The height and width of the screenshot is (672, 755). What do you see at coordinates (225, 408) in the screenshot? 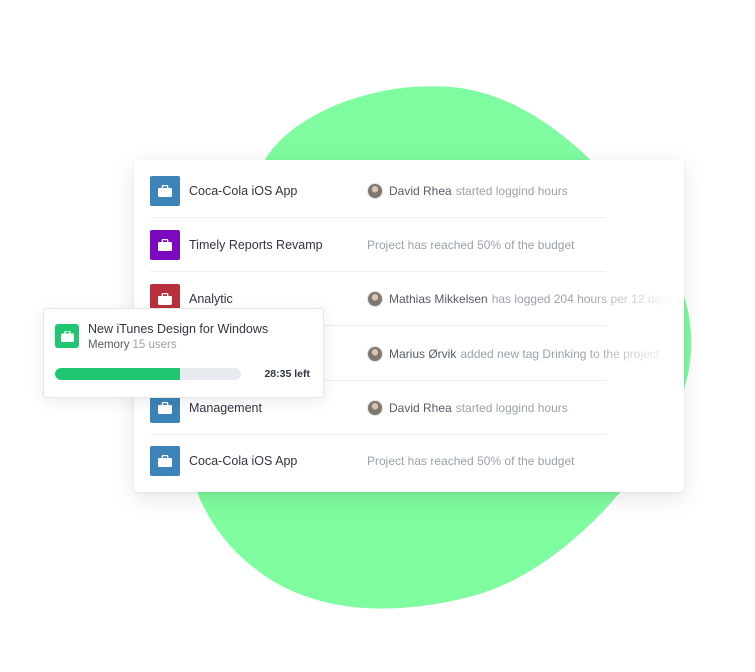
I see `project-name: Management` at bounding box center [225, 408].